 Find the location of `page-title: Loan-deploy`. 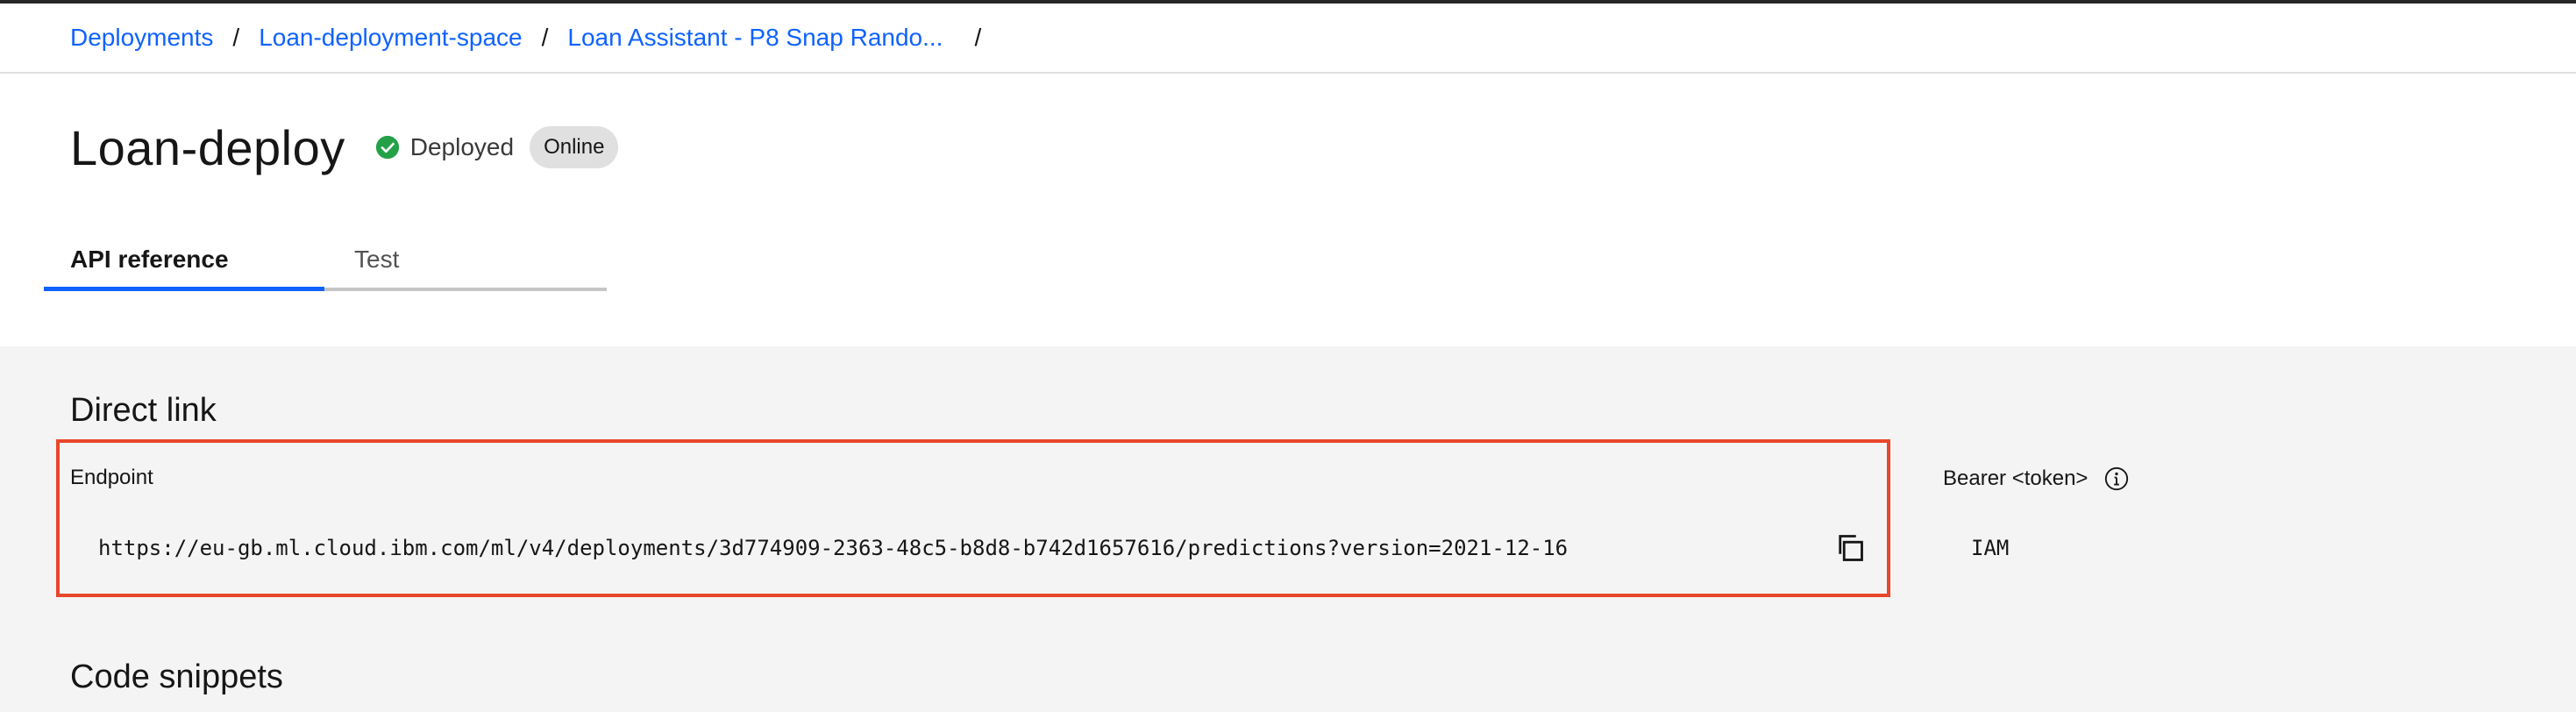

page-title: Loan-deploy is located at coordinates (207, 147).